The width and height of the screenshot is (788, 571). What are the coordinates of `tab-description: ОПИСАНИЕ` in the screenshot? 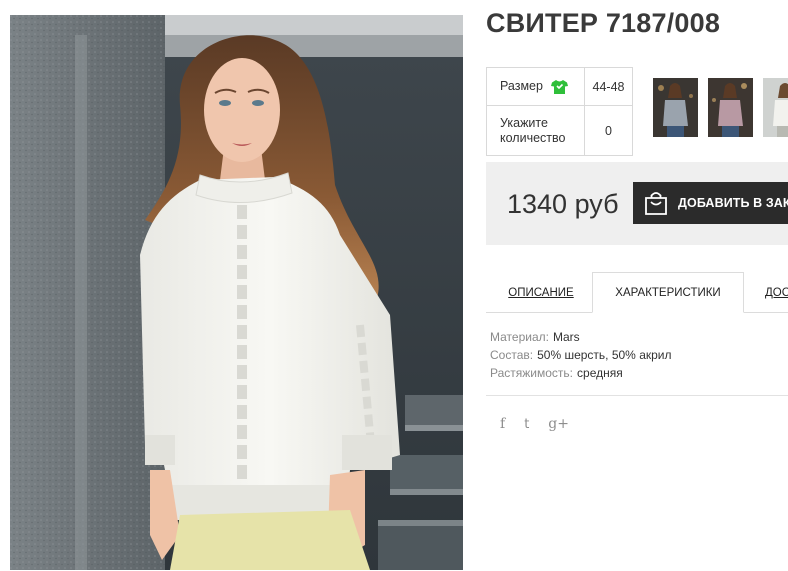 It's located at (541, 292).